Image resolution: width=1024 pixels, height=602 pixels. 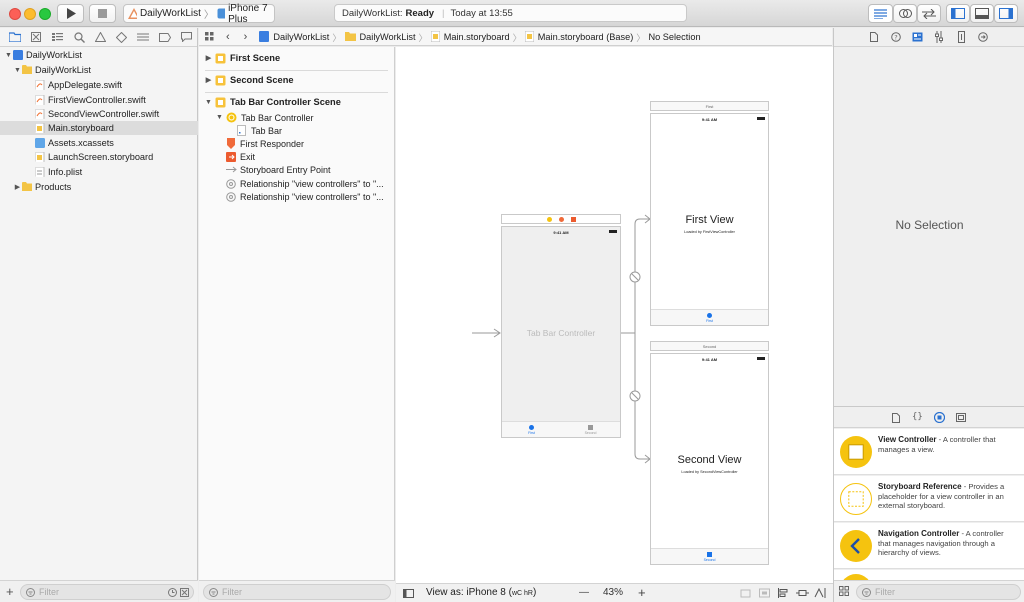 What do you see at coordinates (929, 13) in the screenshot?
I see `version-editor-button` at bounding box center [929, 13].